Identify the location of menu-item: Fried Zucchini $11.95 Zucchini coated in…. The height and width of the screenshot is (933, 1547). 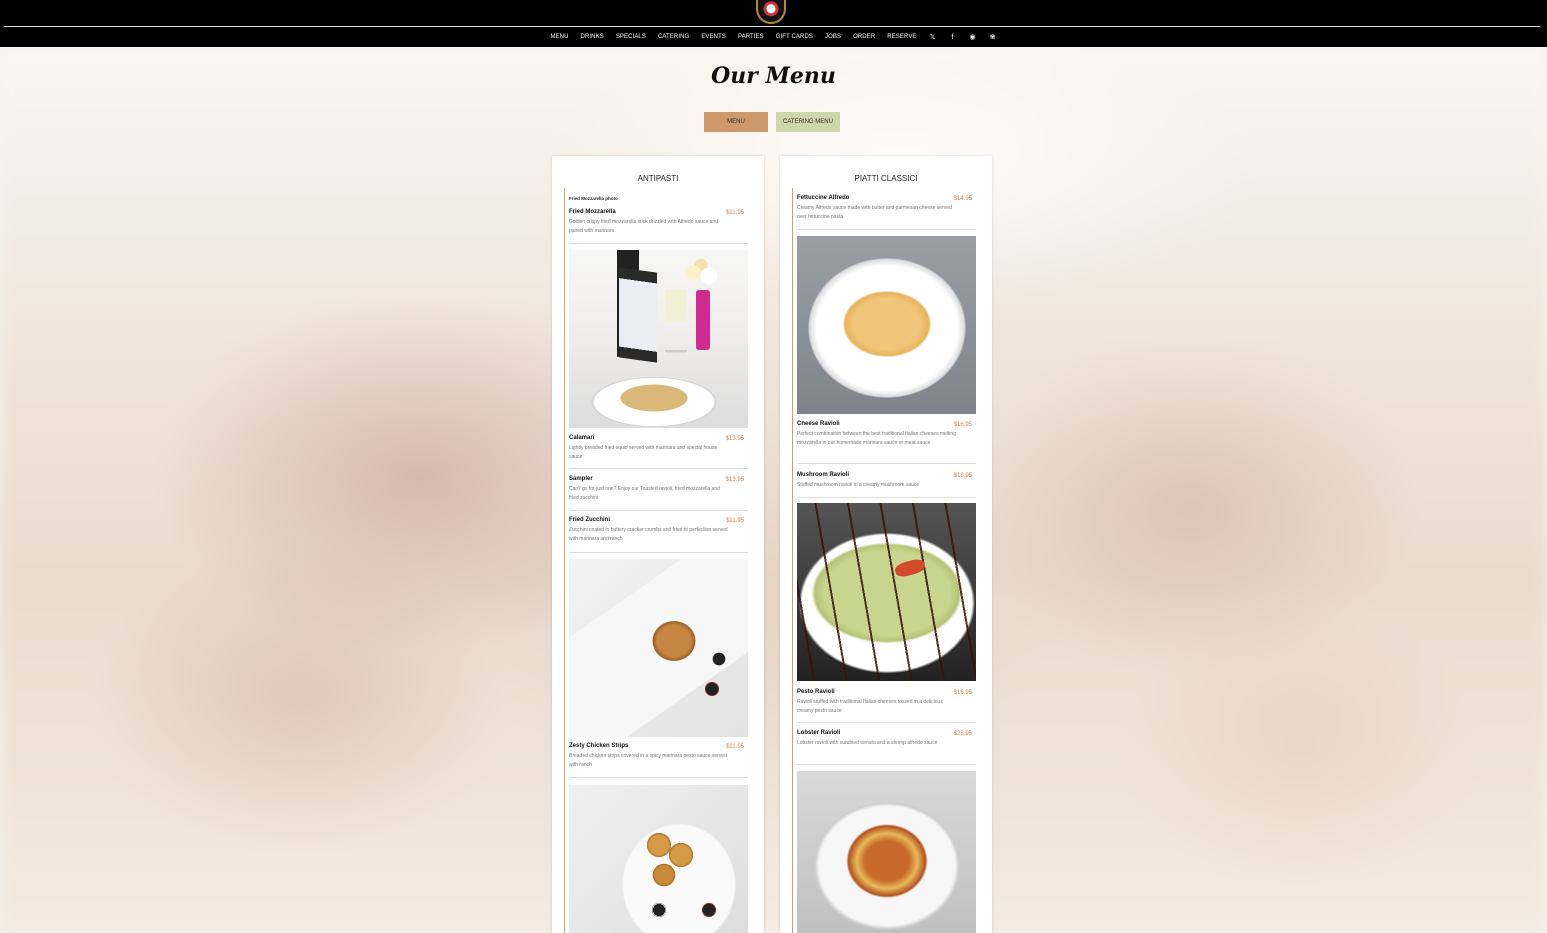
(658, 535).